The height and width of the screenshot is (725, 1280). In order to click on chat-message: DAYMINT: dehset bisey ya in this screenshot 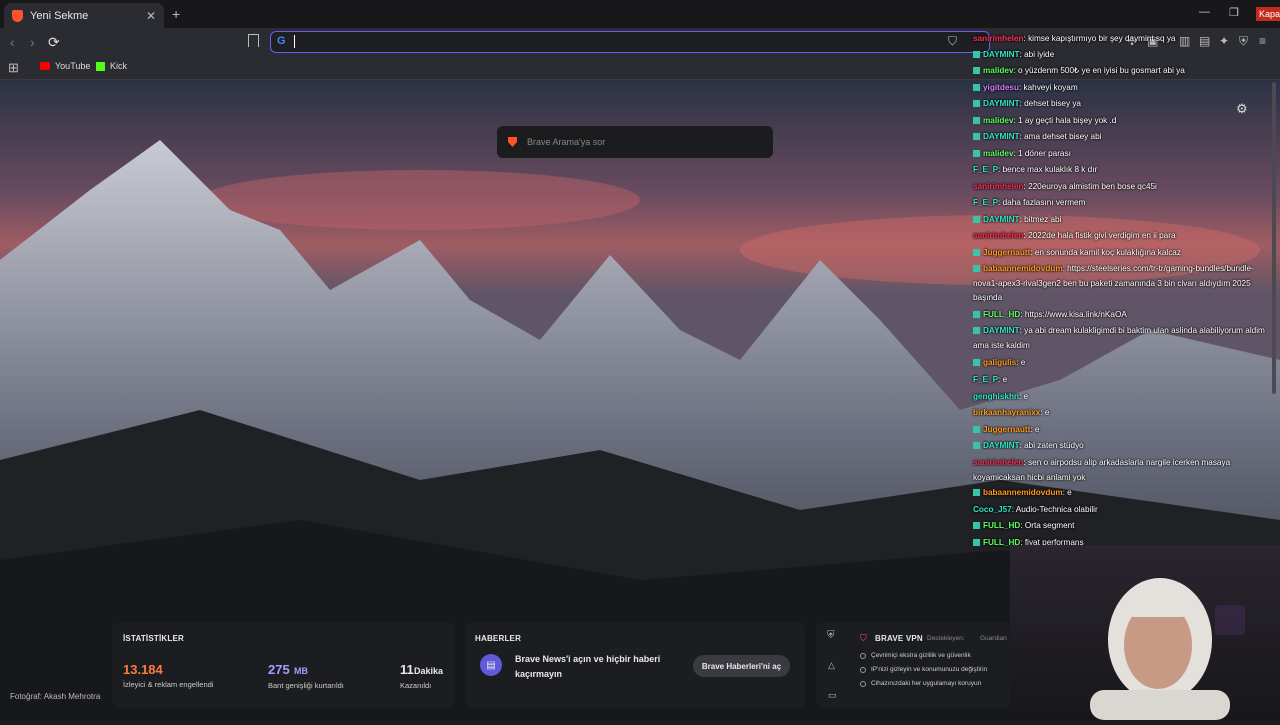, I will do `click(1120, 104)`.